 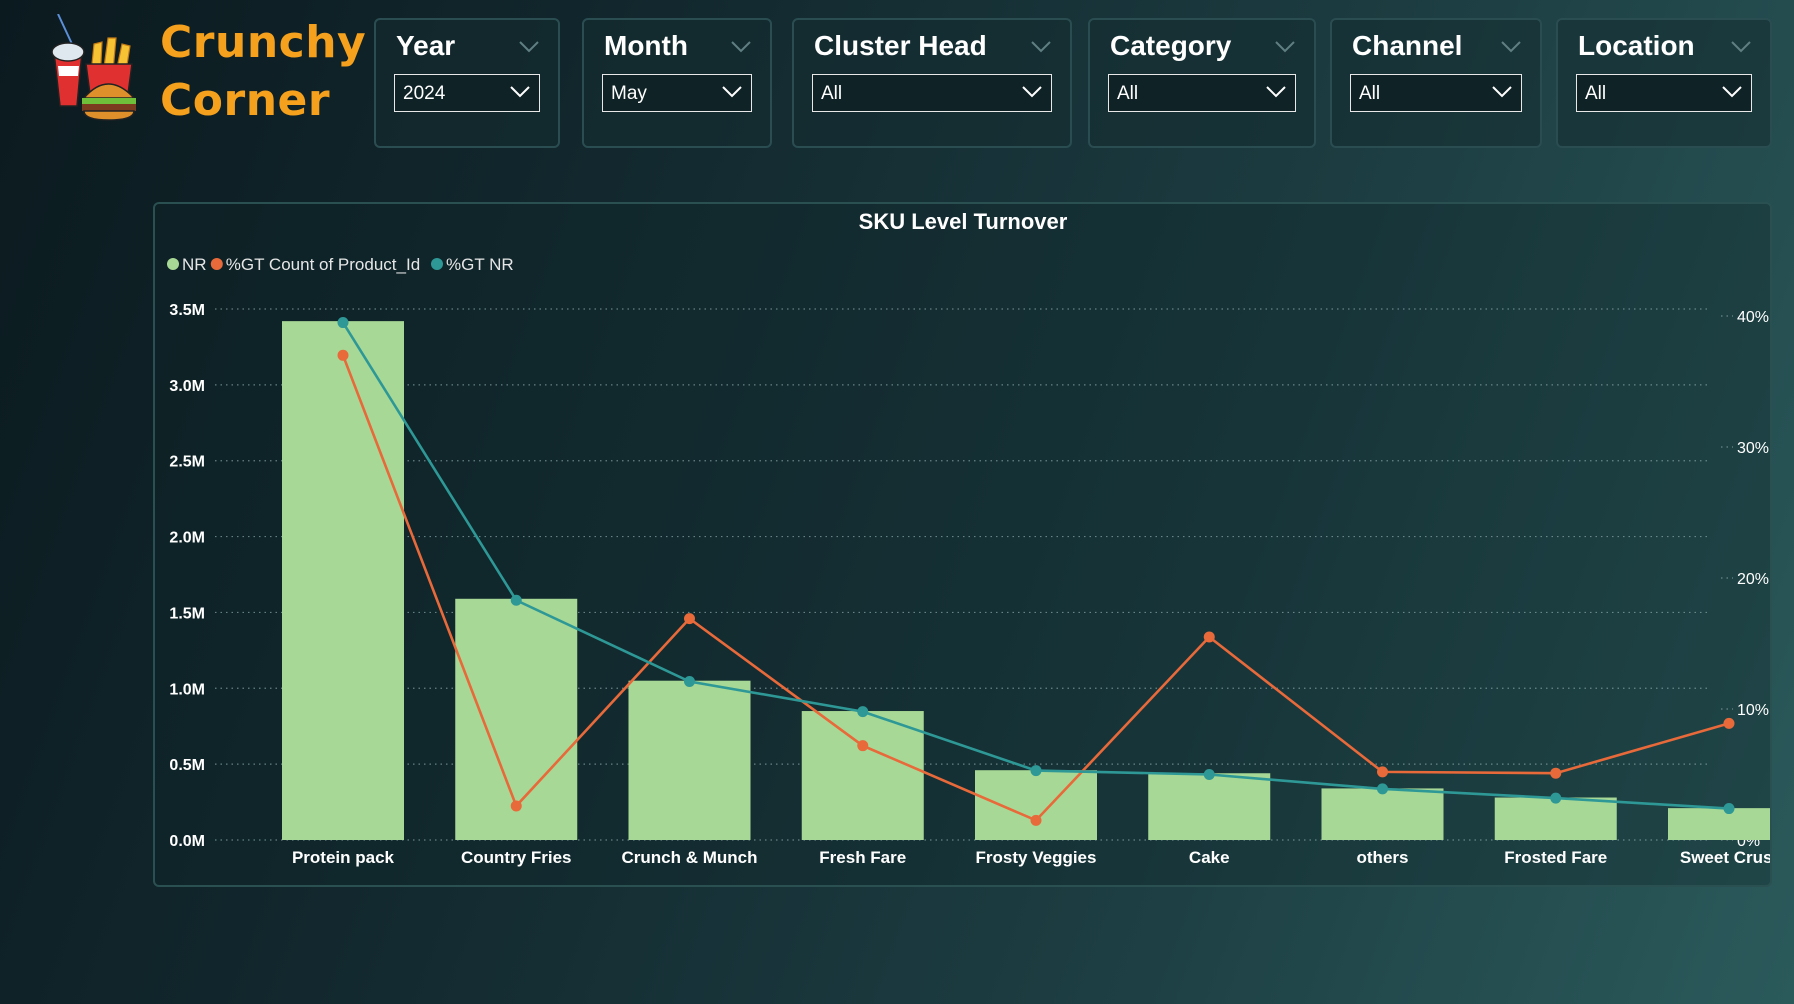 What do you see at coordinates (1753, 317) in the screenshot?
I see `y-tick-label-right: 40%` at bounding box center [1753, 317].